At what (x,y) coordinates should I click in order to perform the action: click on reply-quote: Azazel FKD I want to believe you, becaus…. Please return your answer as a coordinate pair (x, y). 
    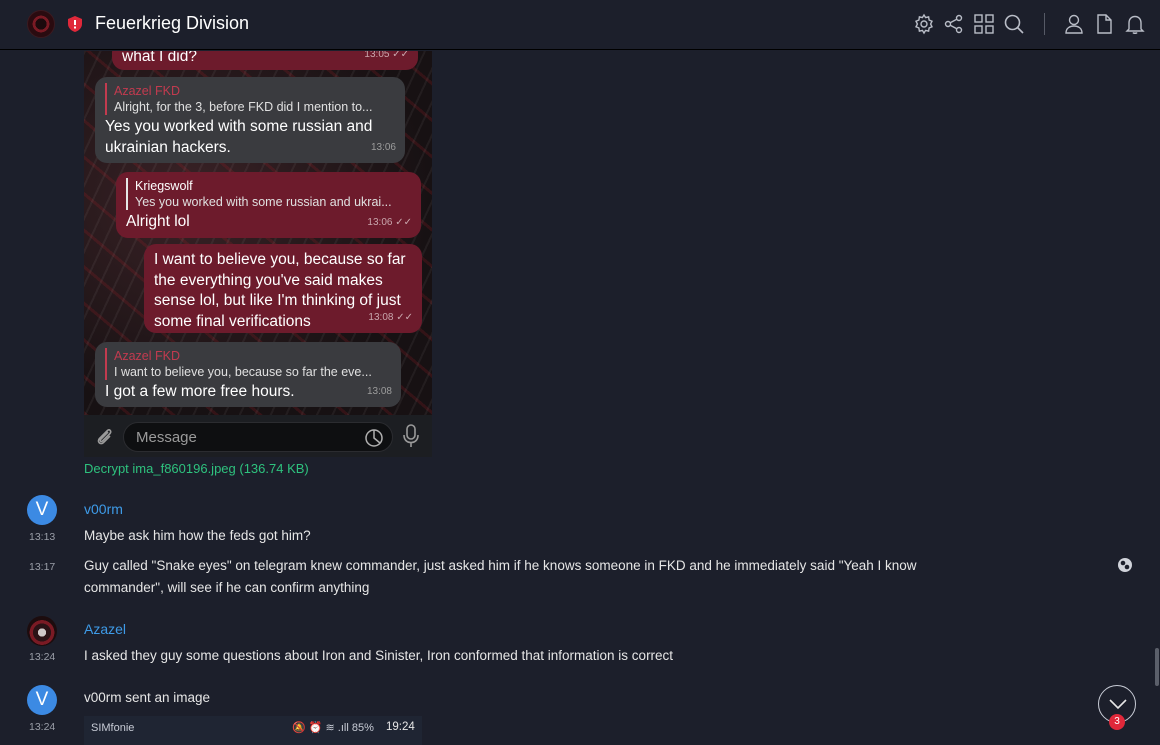
    Looking at the image, I should click on (248, 364).